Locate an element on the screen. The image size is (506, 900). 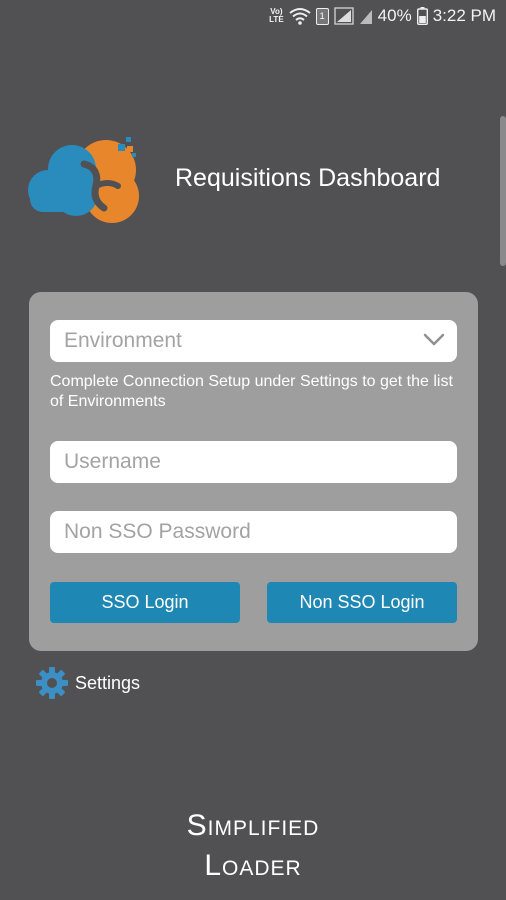
password-placeholder: Non SSO Password is located at coordinates (157, 531).